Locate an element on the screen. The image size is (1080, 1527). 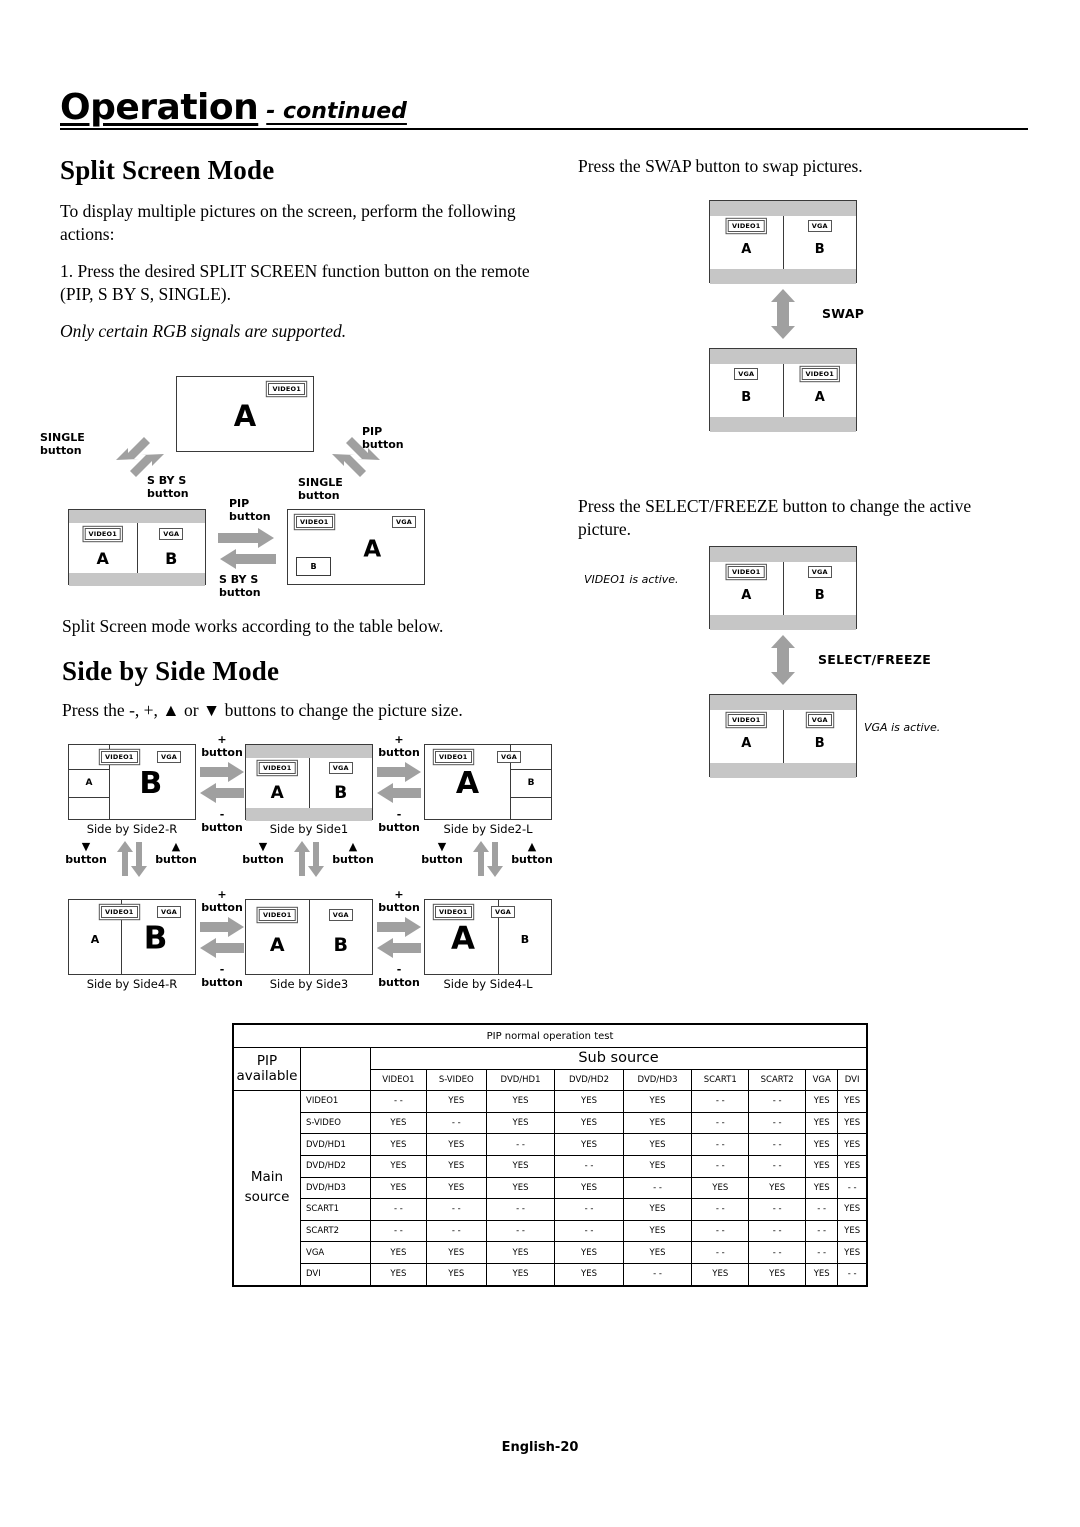
table-row-label: VIDEO1 is located at coordinates (335, 1101).